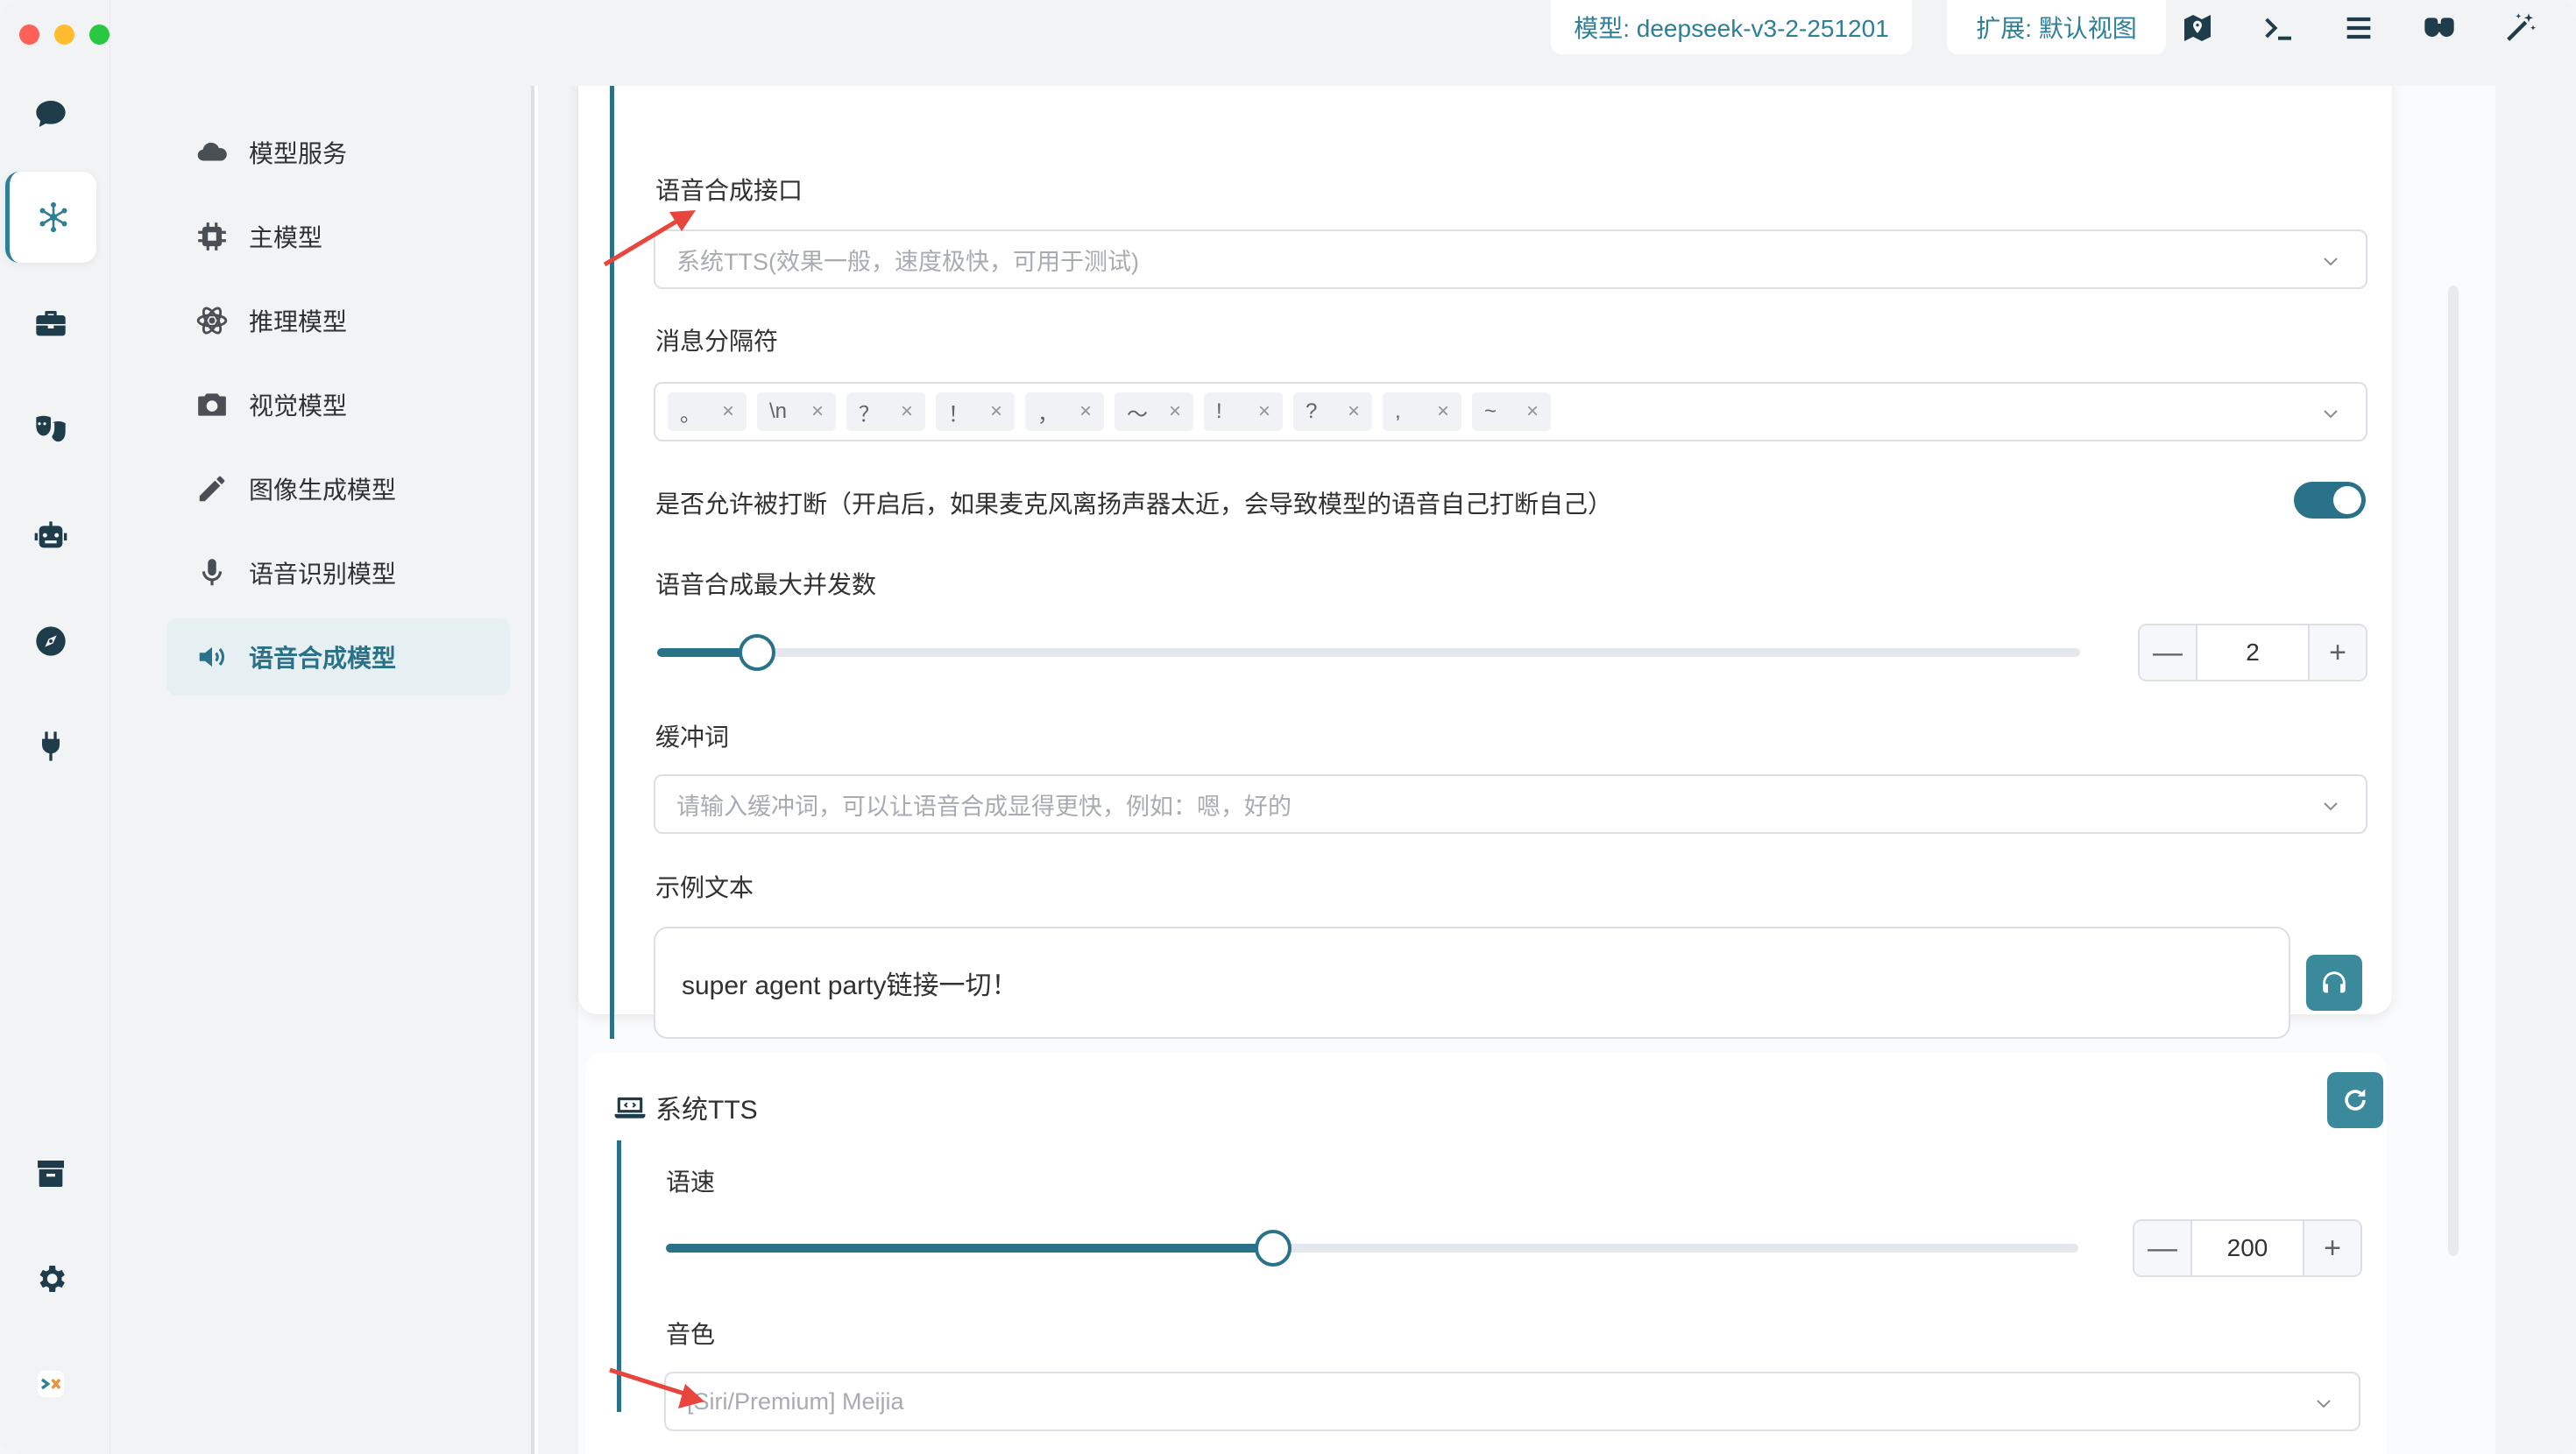 The height and width of the screenshot is (1454, 2576). What do you see at coordinates (970, 1248) in the screenshot?
I see `slider-fill` at bounding box center [970, 1248].